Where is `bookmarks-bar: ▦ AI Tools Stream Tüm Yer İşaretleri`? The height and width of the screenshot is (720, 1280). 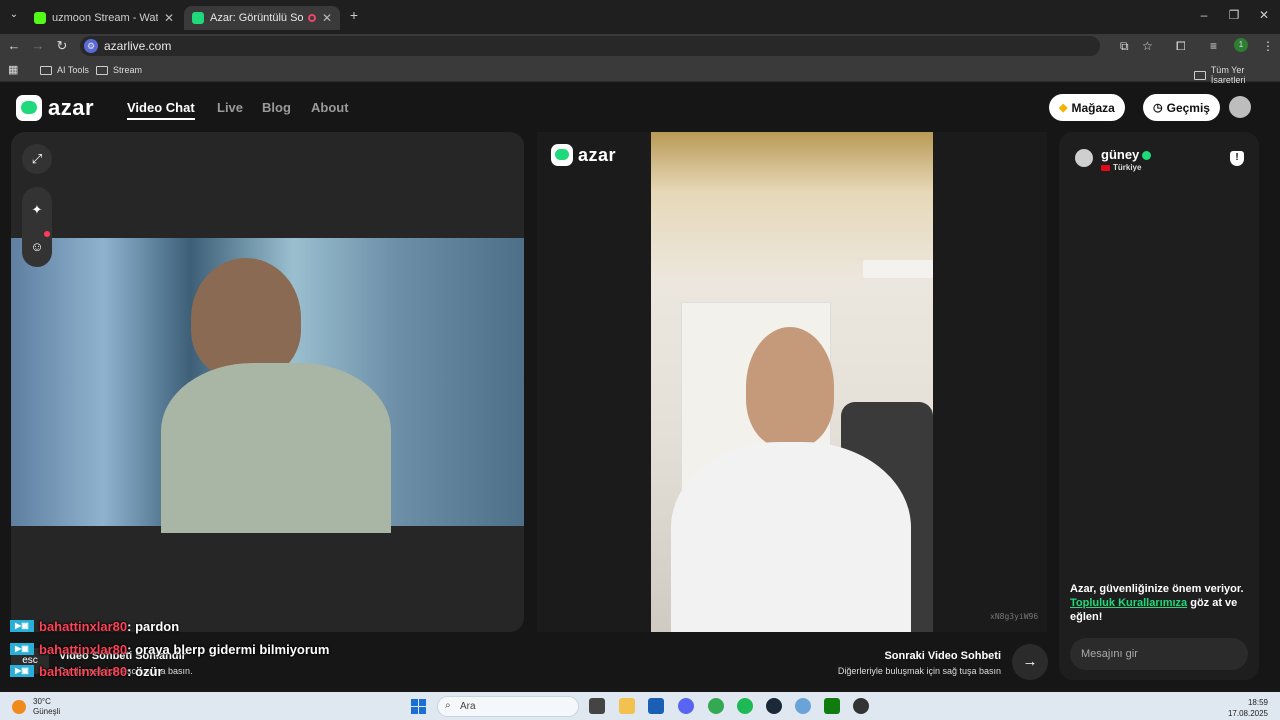
bookmarks-bar: ▦ AI Tools Stream Tüm Yer İşaretleri is located at coordinates (640, 71).